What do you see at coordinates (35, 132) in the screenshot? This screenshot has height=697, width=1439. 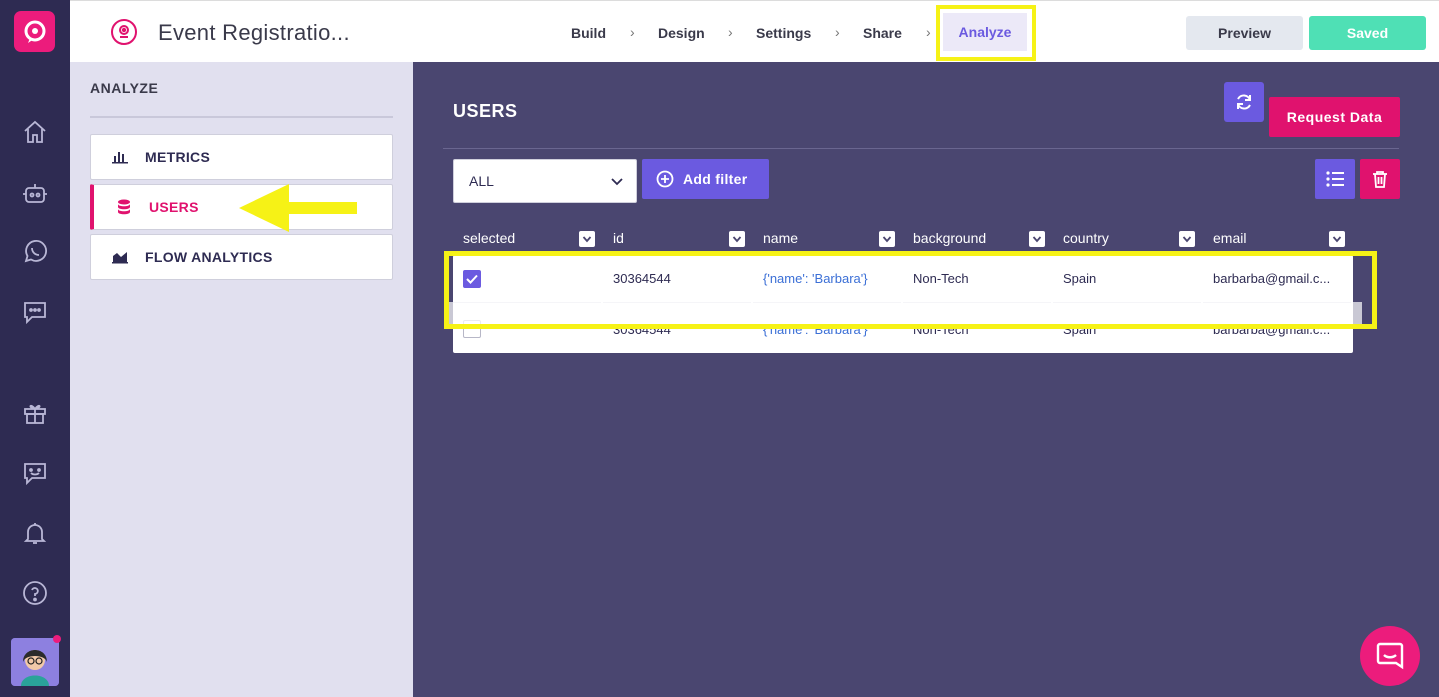 I see `home-icon` at bounding box center [35, 132].